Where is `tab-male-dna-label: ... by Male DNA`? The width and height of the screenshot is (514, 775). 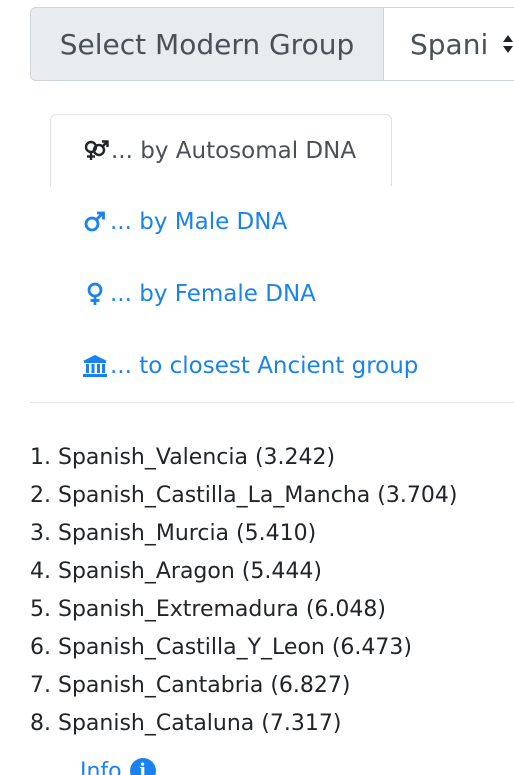
tab-male-dna-label: ... by Male DNA is located at coordinates (199, 222).